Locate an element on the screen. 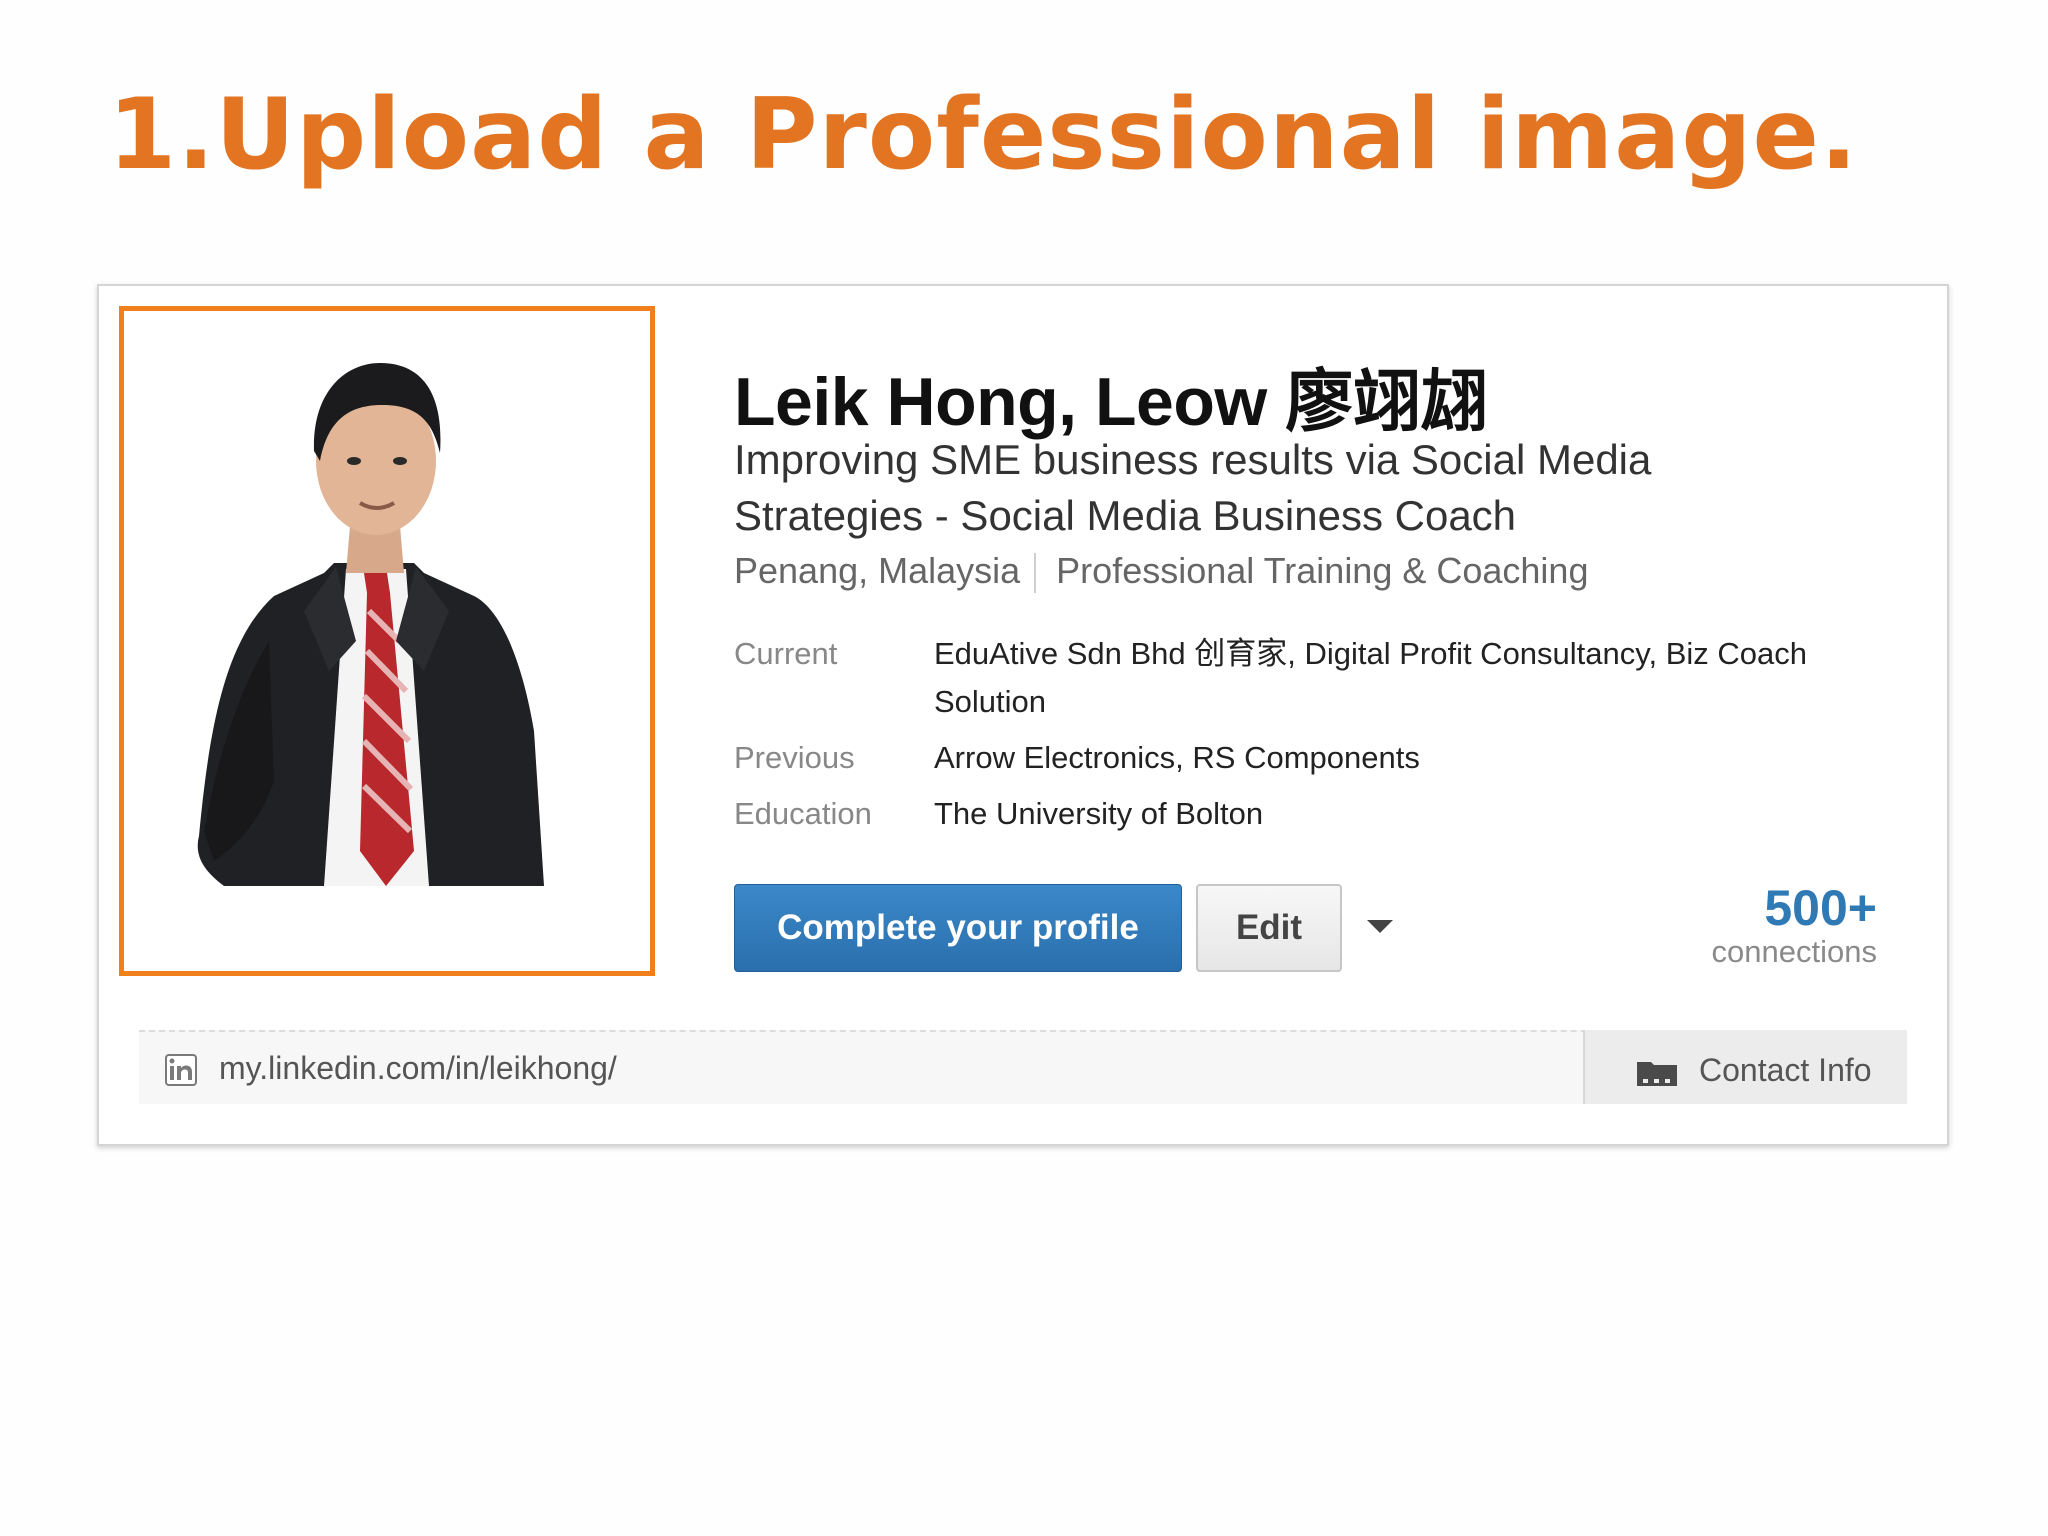 The image size is (2048, 1536). linkedin-icon is located at coordinates (181, 1072).